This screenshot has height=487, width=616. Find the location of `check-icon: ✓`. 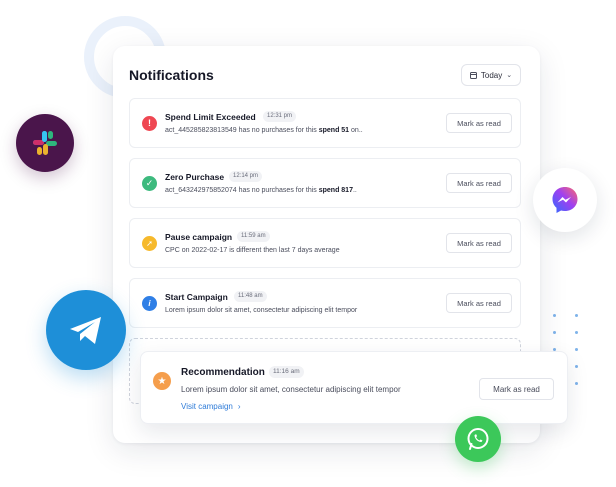

check-icon: ✓ is located at coordinates (149, 183).